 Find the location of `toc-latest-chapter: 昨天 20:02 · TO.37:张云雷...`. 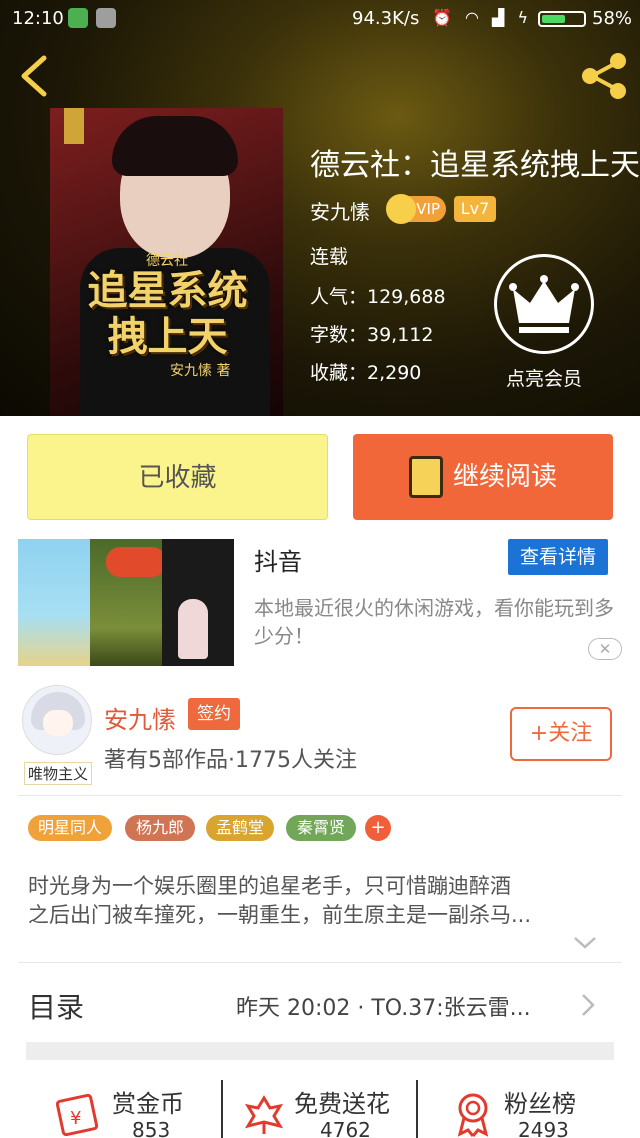

toc-latest-chapter: 昨天 20:02 · TO.37:张云雷... is located at coordinates (401, 1006).